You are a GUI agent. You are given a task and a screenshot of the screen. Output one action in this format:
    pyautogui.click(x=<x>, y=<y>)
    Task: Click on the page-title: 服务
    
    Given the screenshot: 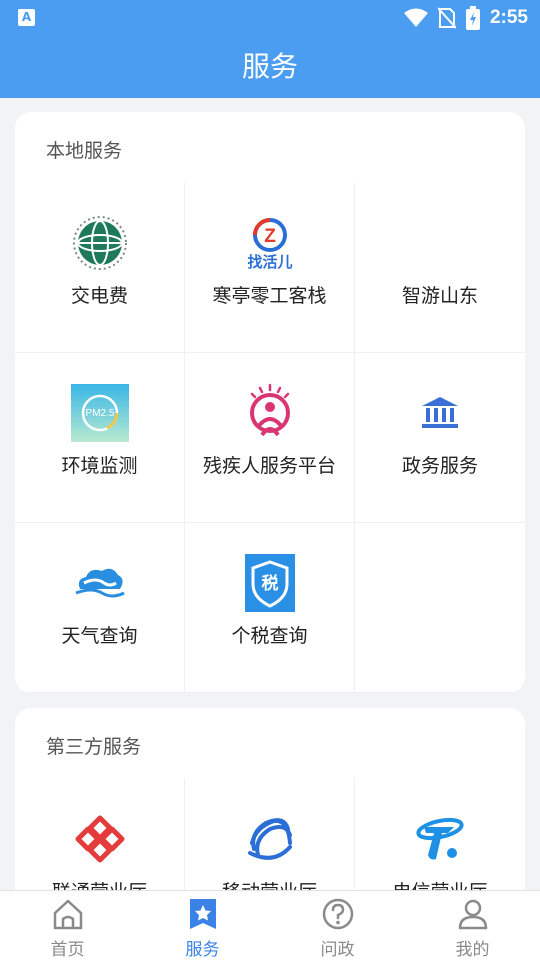 What is the action you would take?
    pyautogui.click(x=270, y=67)
    